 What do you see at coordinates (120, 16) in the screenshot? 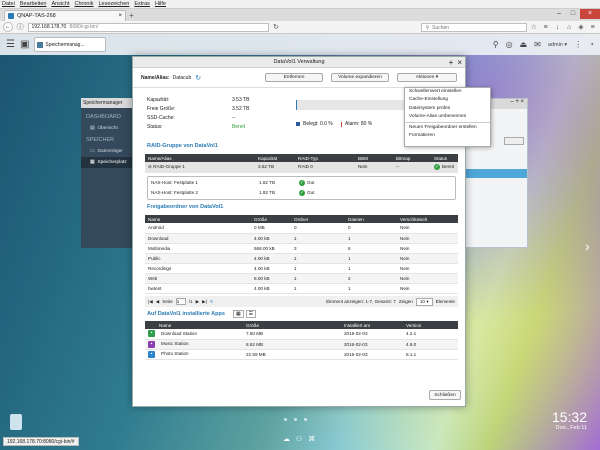
I see `close-tab-icon: ×` at bounding box center [120, 16].